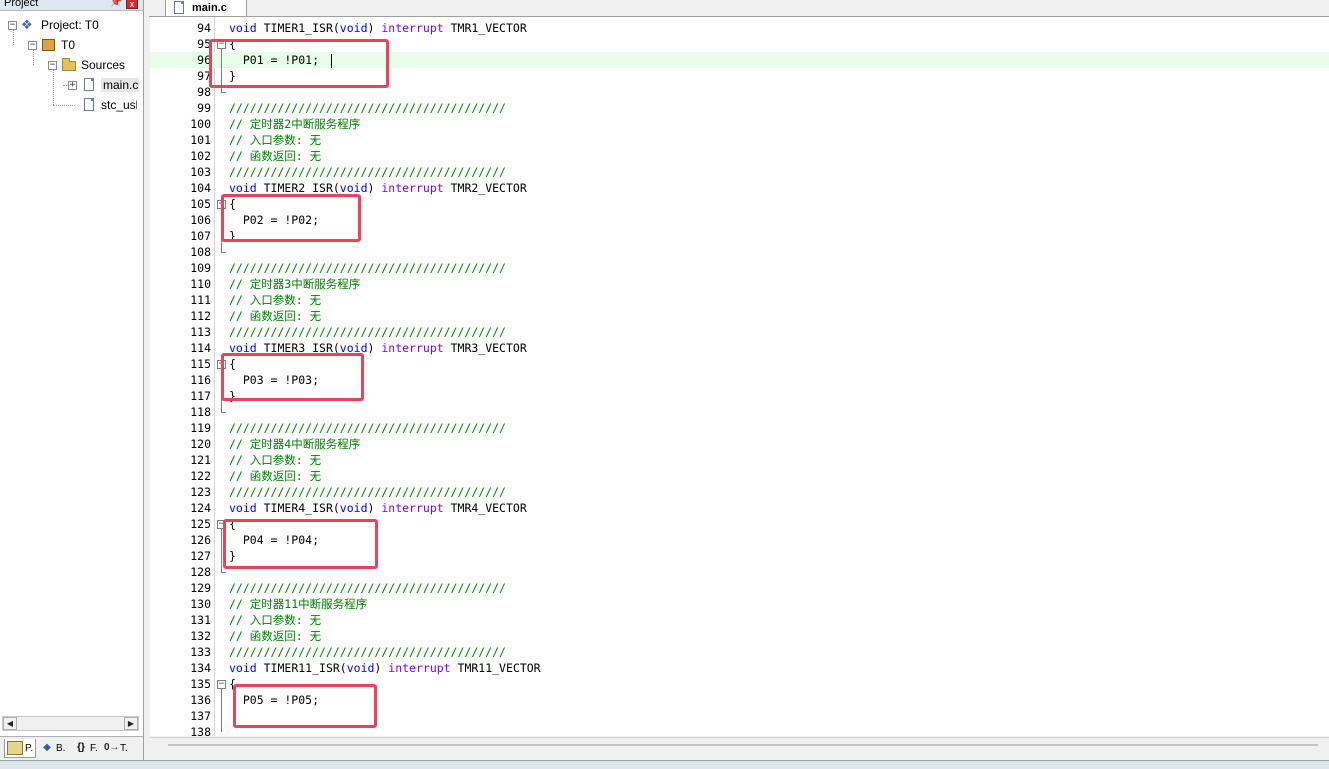  Describe the element at coordinates (200, 348) in the screenshot. I see `line-number: 114` at that location.